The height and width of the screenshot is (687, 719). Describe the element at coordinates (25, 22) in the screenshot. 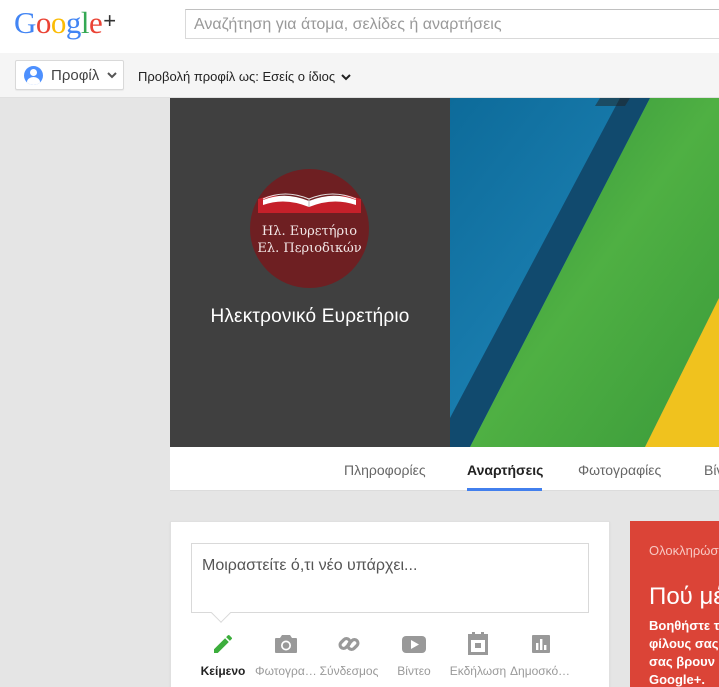

I see `logo-letter: G` at that location.